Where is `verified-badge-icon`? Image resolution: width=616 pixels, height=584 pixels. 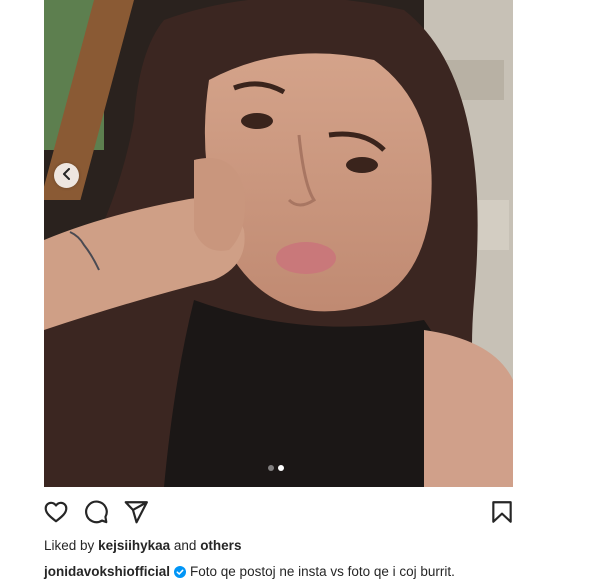 verified-badge-icon is located at coordinates (180, 571).